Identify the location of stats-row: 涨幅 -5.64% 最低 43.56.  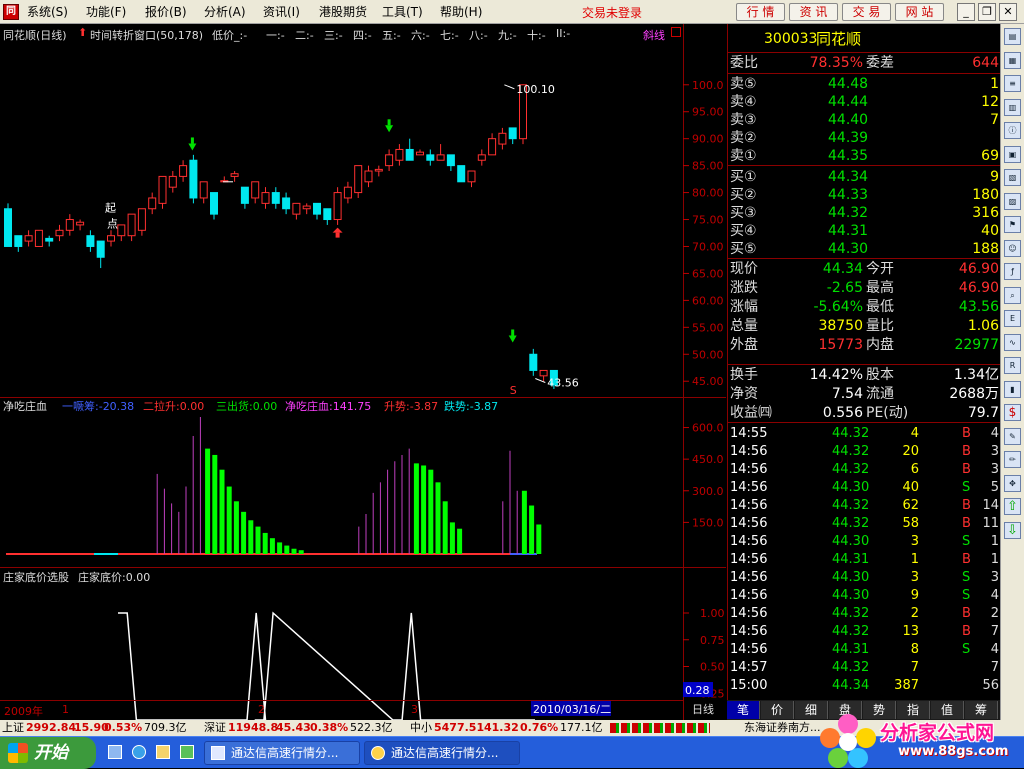
(864, 307).